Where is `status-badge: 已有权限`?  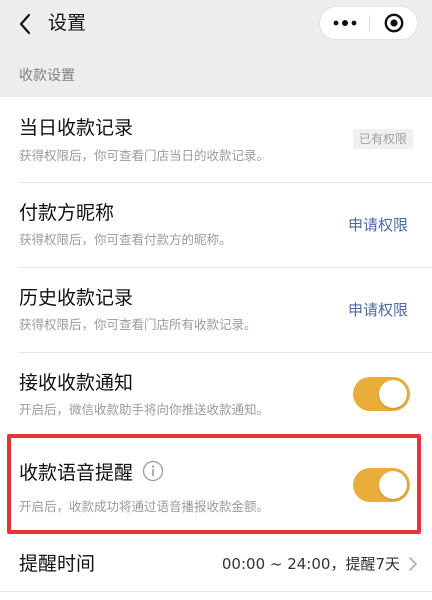 status-badge: 已有权限 is located at coordinates (382, 139).